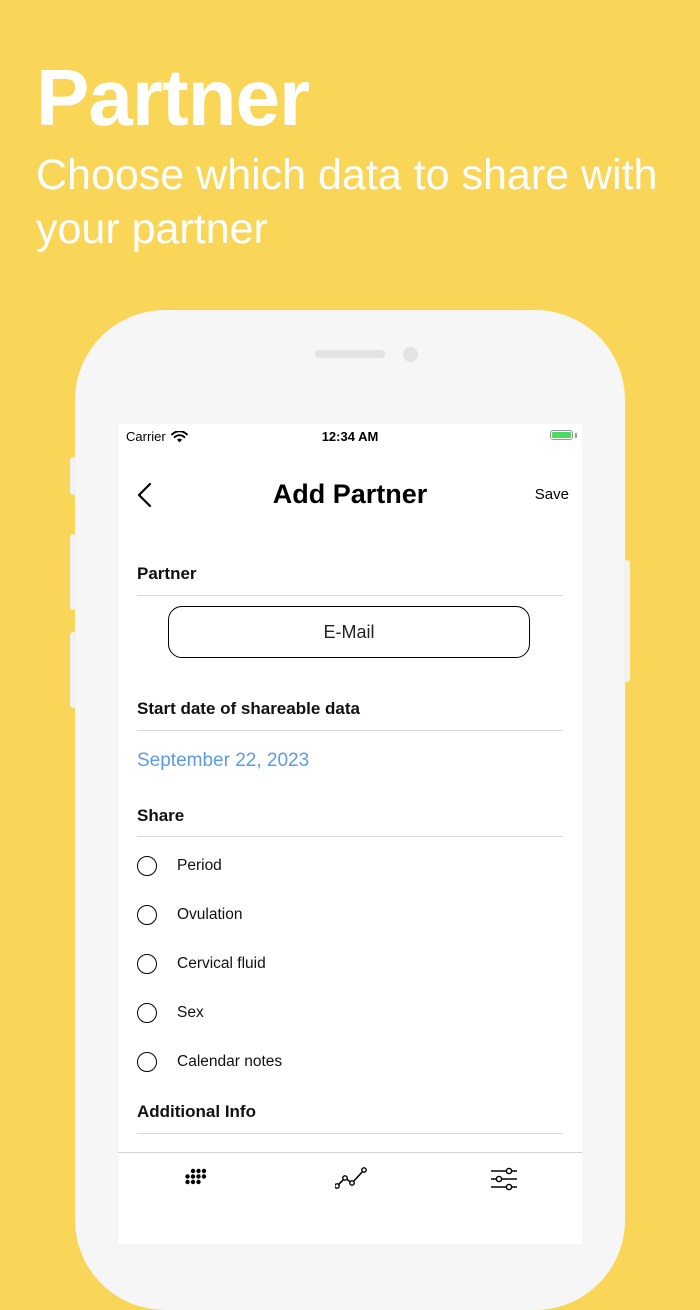  What do you see at coordinates (349, 632) in the screenshot?
I see `email-field` at bounding box center [349, 632].